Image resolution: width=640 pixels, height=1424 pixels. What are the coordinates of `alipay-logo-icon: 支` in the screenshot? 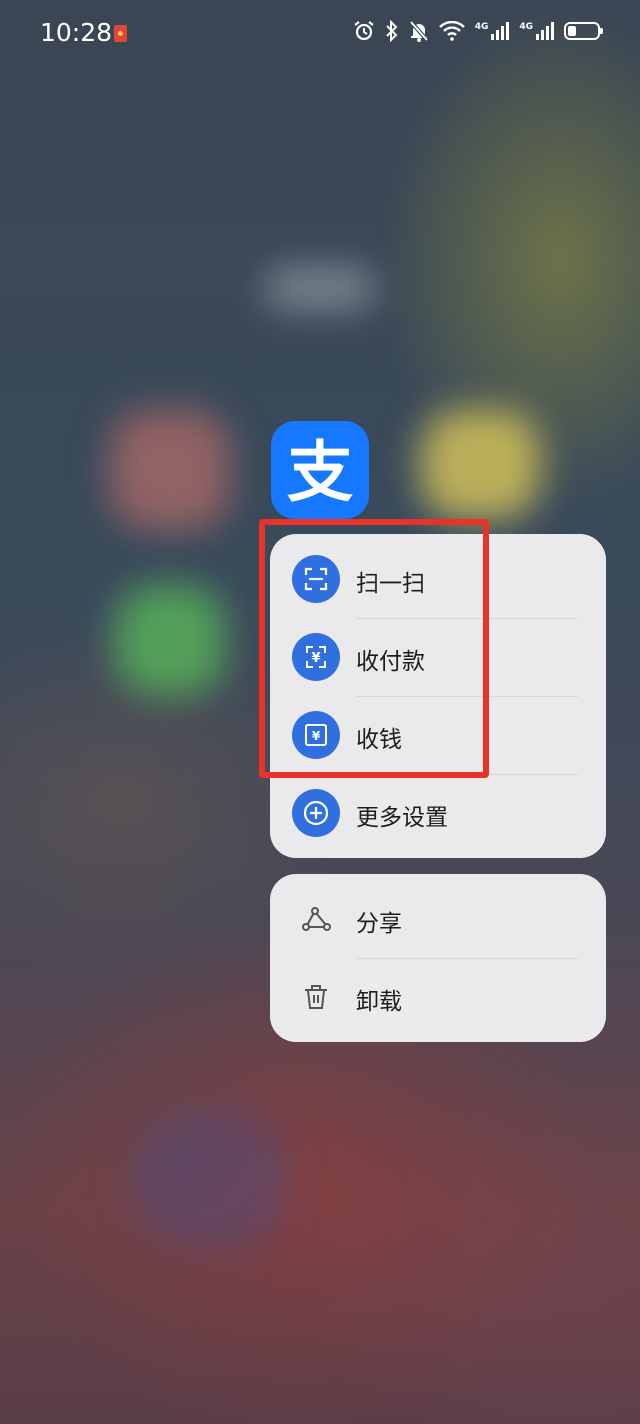 It's located at (320, 472).